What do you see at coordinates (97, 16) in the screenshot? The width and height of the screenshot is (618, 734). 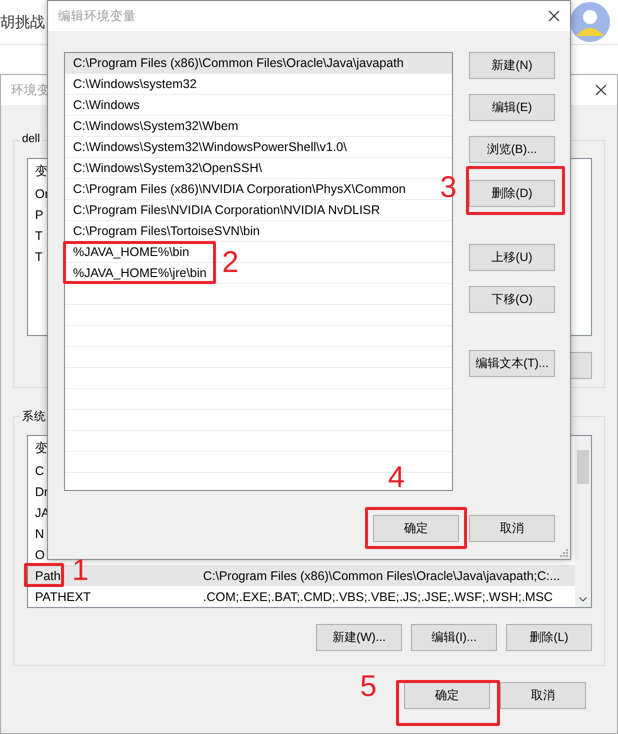 I see `dialog-title: 编辑环境变量` at bounding box center [97, 16].